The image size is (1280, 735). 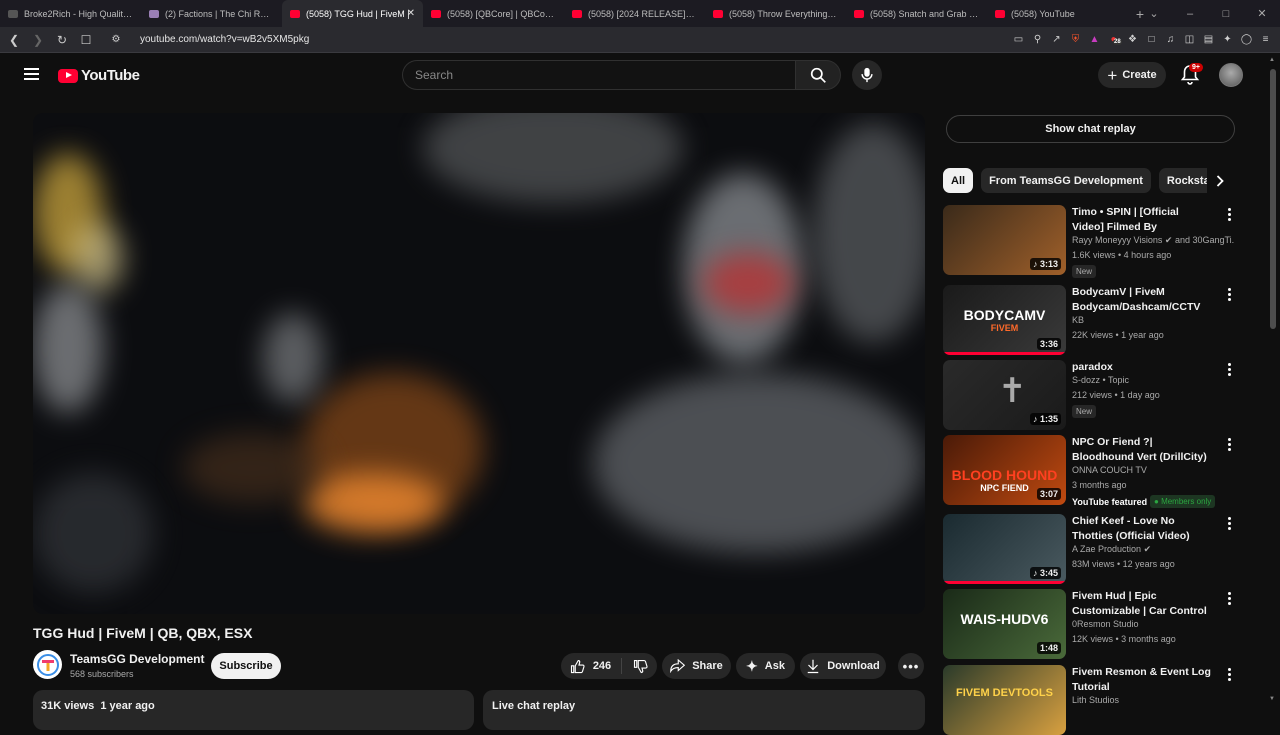 What do you see at coordinates (867, 75) in the screenshot?
I see `voice-search-button` at bounding box center [867, 75].